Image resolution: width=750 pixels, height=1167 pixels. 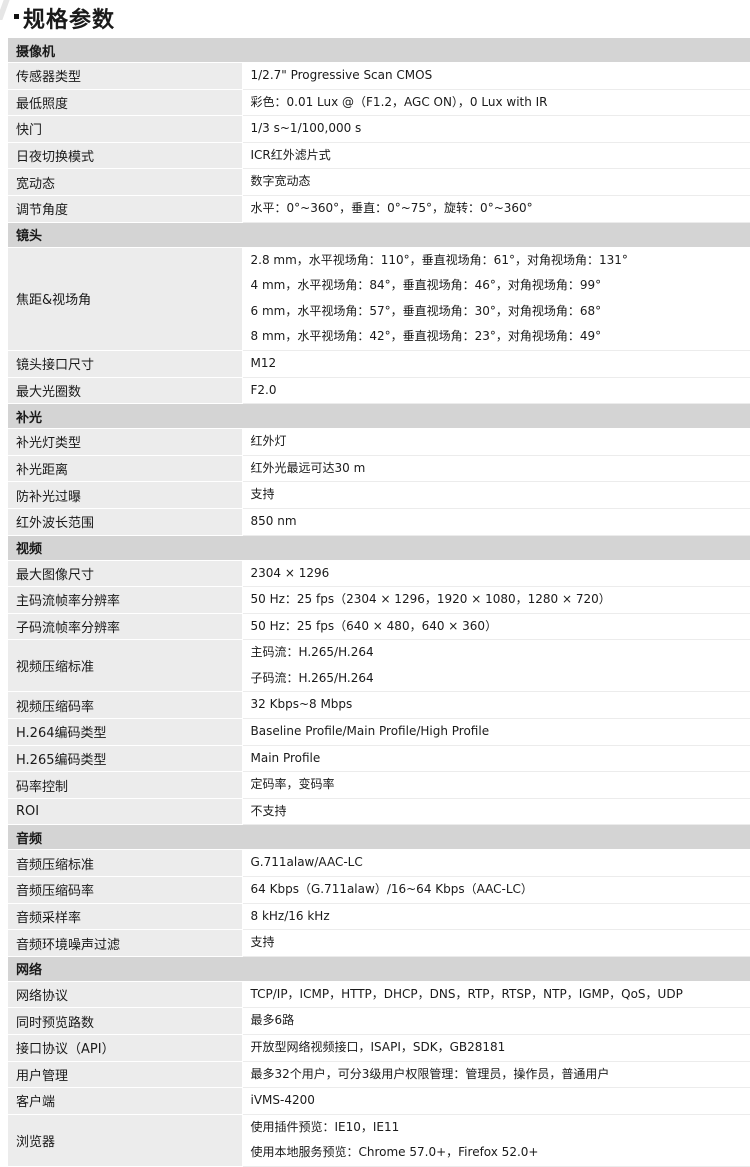 What do you see at coordinates (125, 1140) in the screenshot?
I see `spec-label: 浏览器` at bounding box center [125, 1140].